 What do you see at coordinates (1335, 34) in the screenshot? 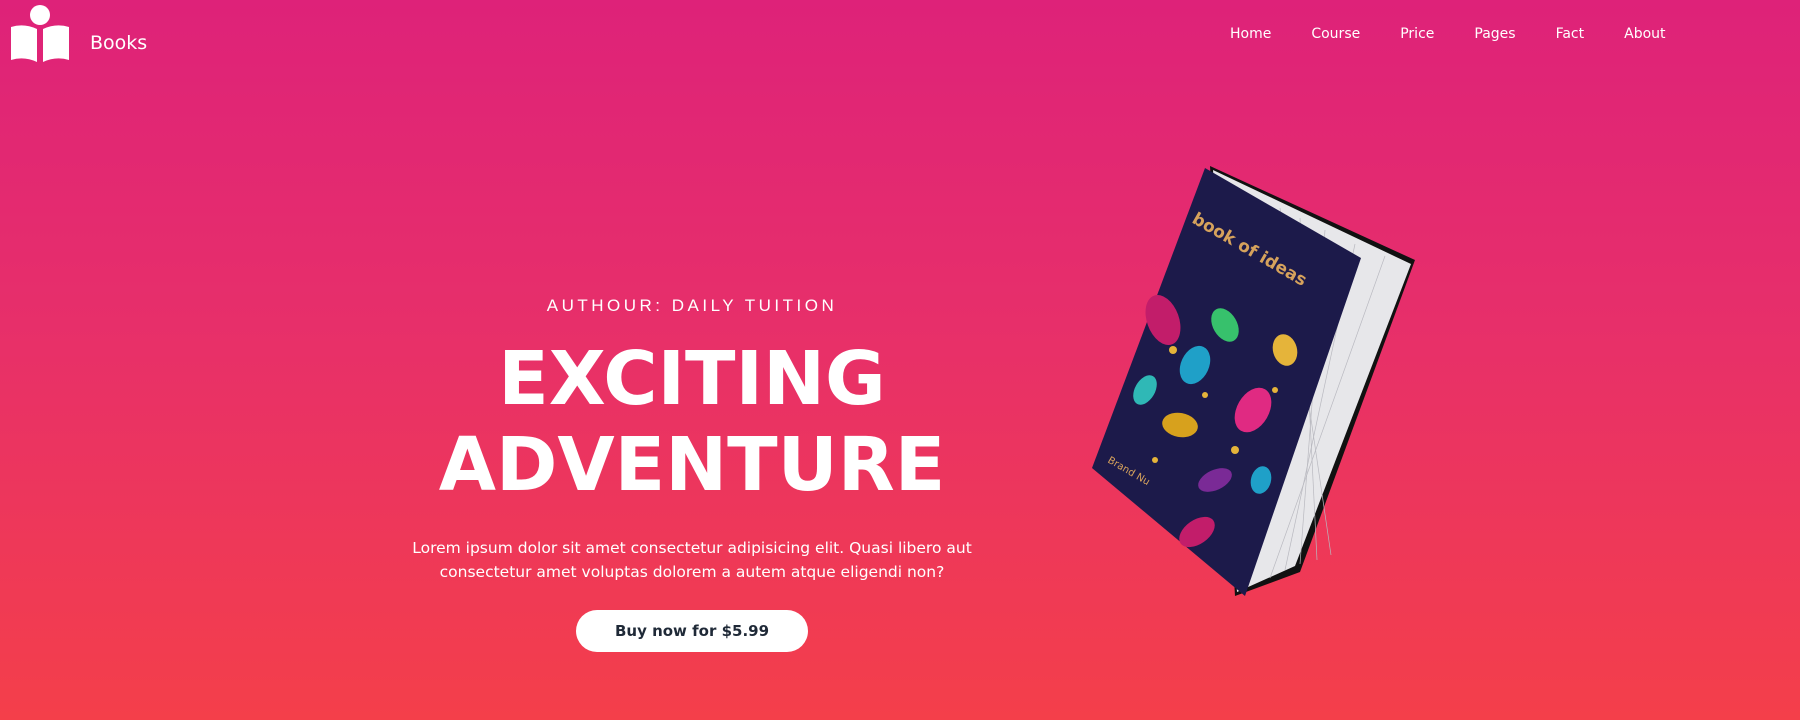
I see `nav-course: Course` at bounding box center [1335, 34].